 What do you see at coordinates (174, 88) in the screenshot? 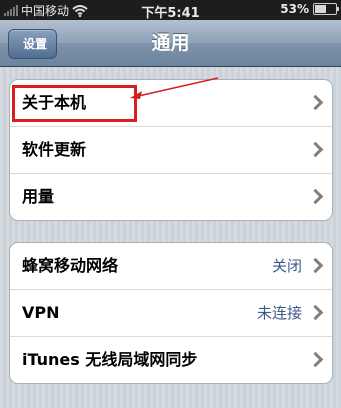
I see `annotation-arrow-icon` at bounding box center [174, 88].